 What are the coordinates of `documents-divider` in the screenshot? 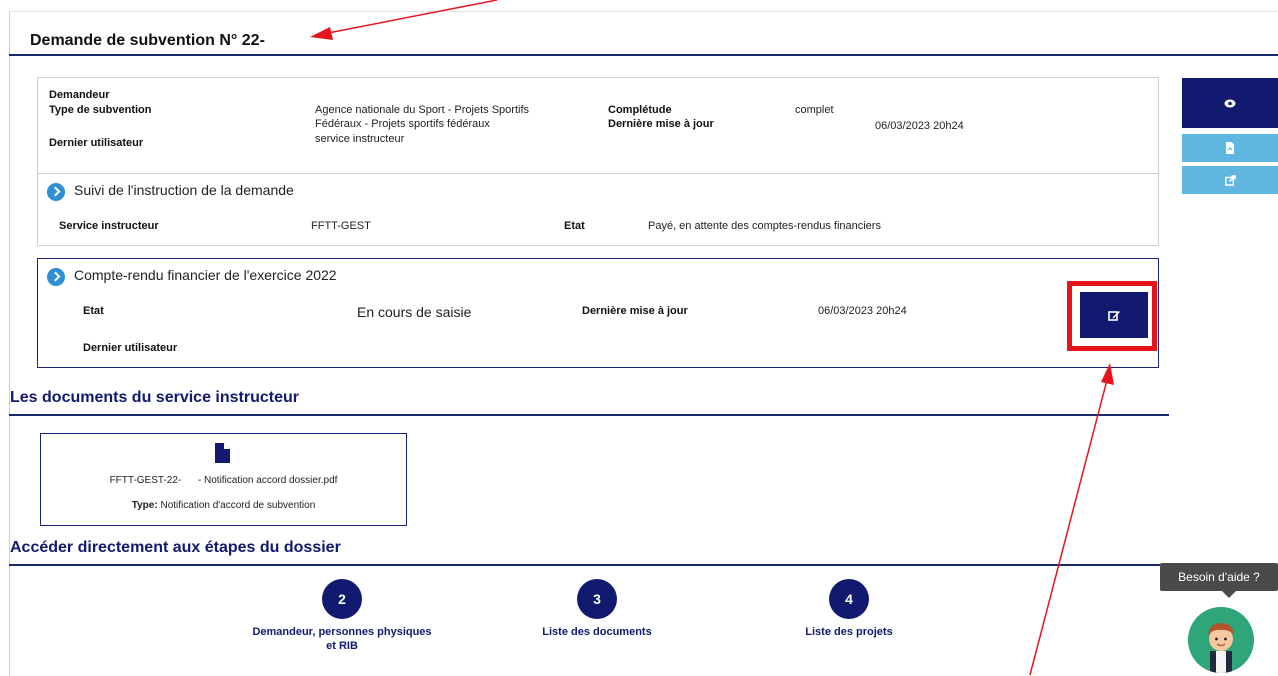 It's located at (589, 415).